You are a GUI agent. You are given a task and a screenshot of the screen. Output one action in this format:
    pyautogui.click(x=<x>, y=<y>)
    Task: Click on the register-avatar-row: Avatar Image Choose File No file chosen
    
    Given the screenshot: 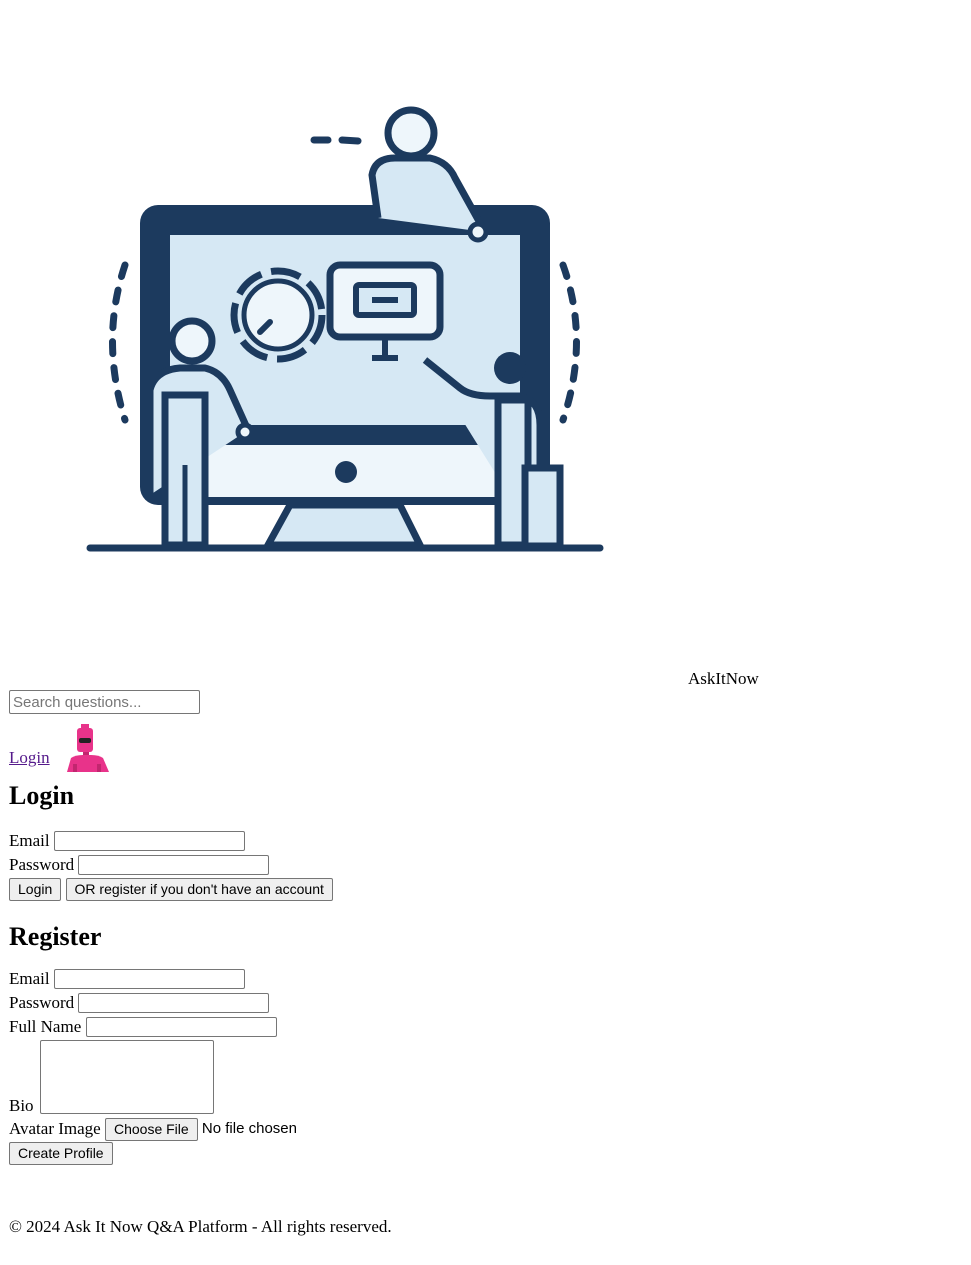 What is the action you would take?
    pyautogui.click(x=490, y=1128)
    